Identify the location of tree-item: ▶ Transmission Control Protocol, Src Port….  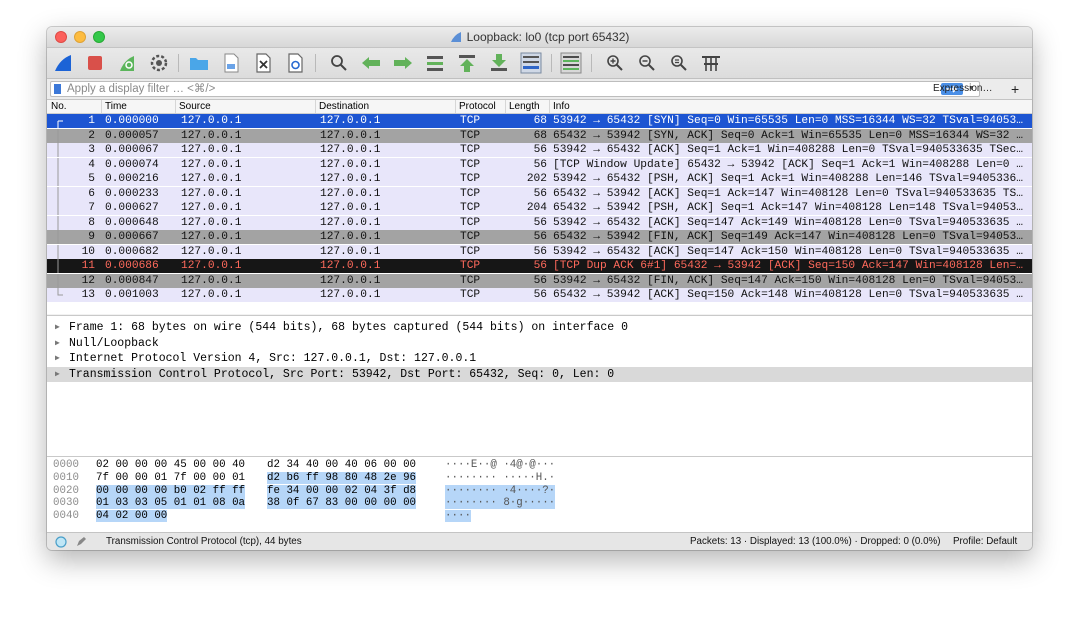
(539, 374).